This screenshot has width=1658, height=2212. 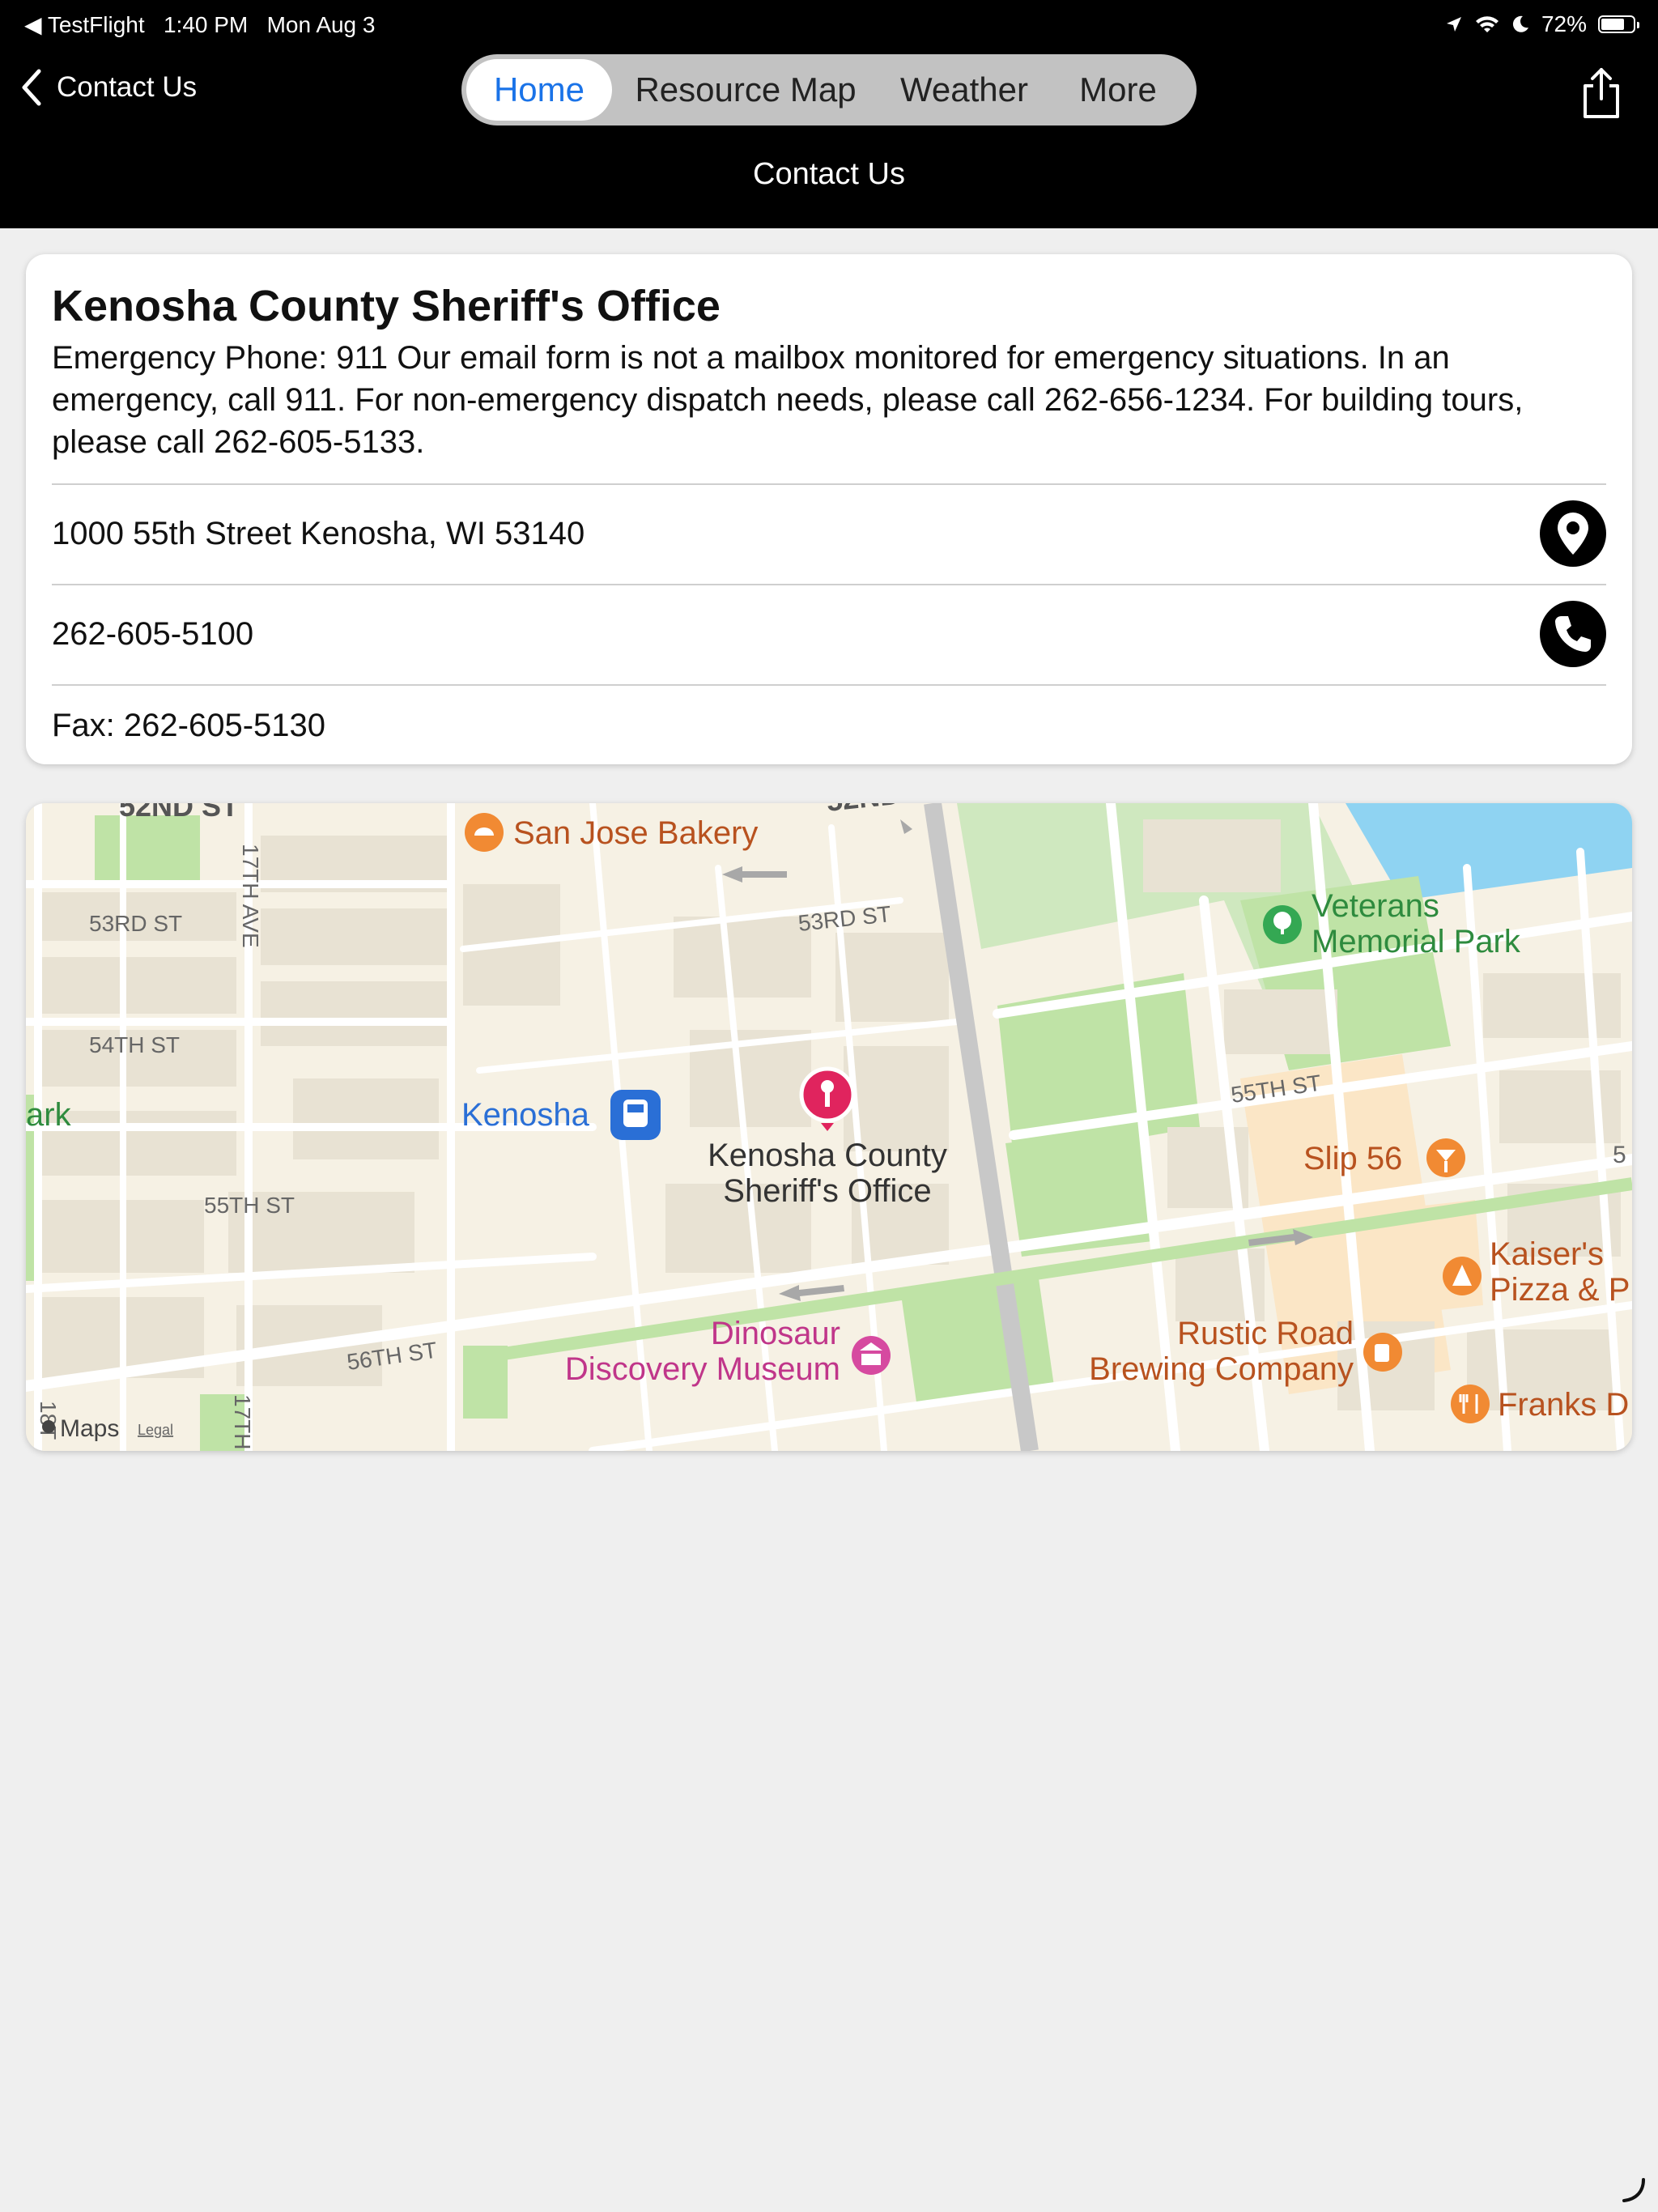 I want to click on nav-title: Contact Us, so click(x=829, y=174).